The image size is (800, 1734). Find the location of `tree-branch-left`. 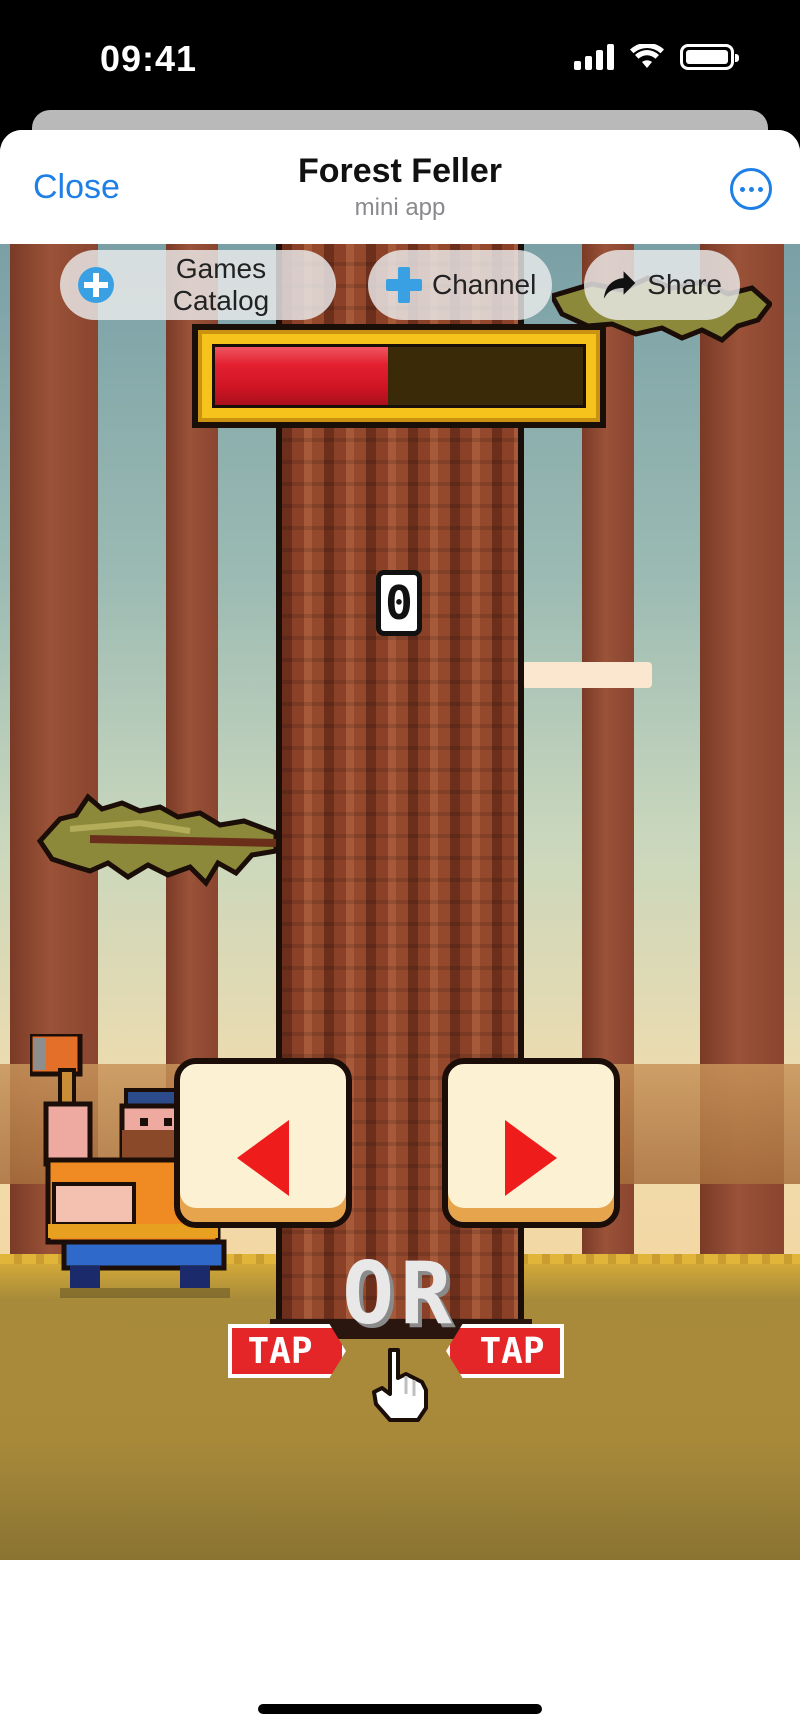

tree-branch-left is located at coordinates (156, 840).